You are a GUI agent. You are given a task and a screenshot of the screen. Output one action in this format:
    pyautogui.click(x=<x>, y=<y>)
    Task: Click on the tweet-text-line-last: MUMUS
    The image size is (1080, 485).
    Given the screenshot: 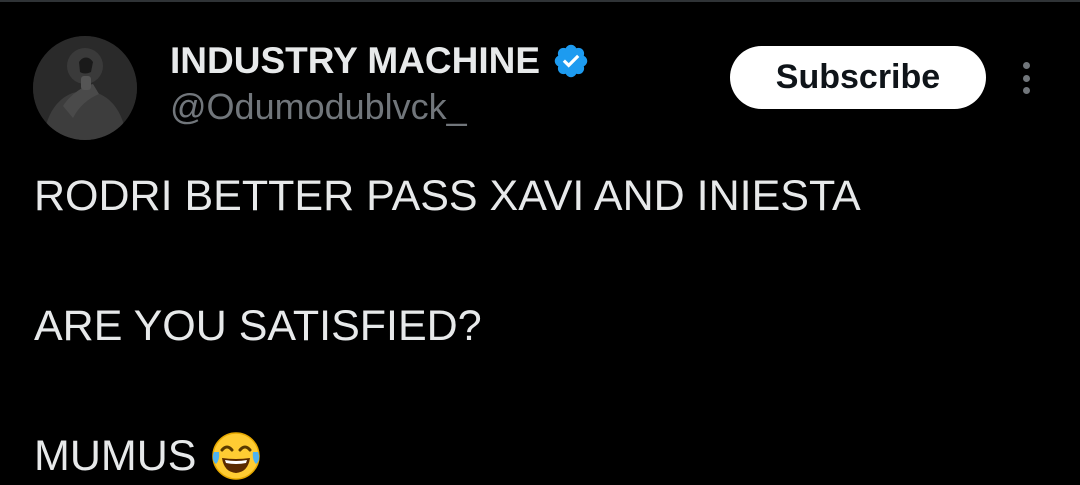 What is the action you would take?
    pyautogui.click(x=148, y=456)
    